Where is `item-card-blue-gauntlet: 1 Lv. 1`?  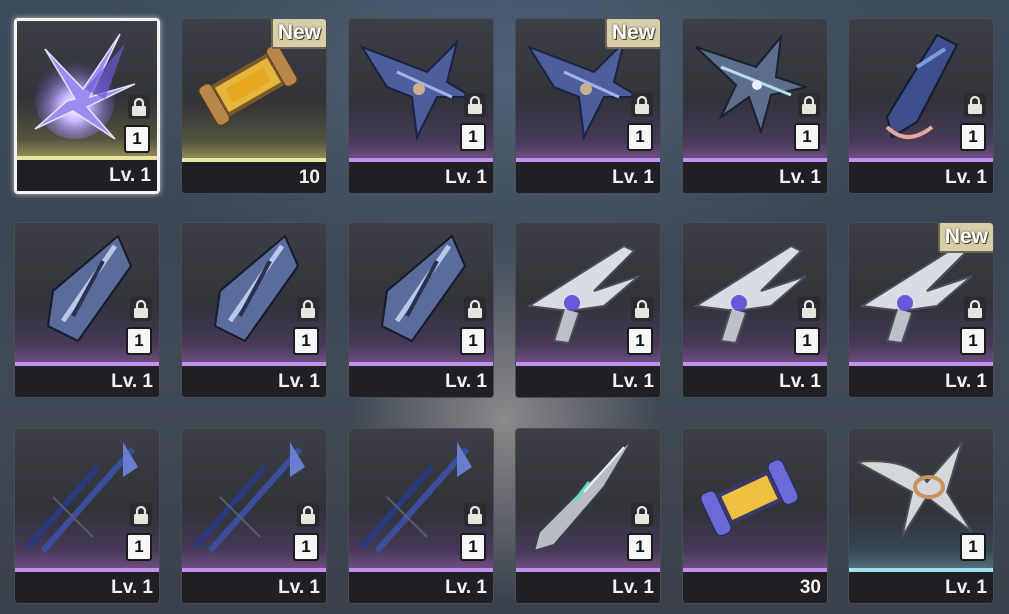
item-card-blue-gauntlet: 1 Lv. 1 is located at coordinates (921, 106).